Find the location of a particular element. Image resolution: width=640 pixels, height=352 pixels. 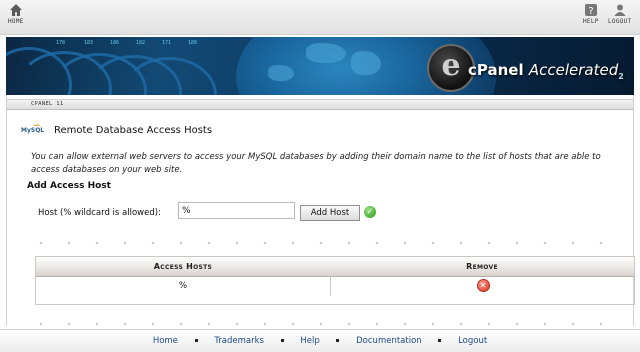

banner-number: 186 is located at coordinates (115, 43).